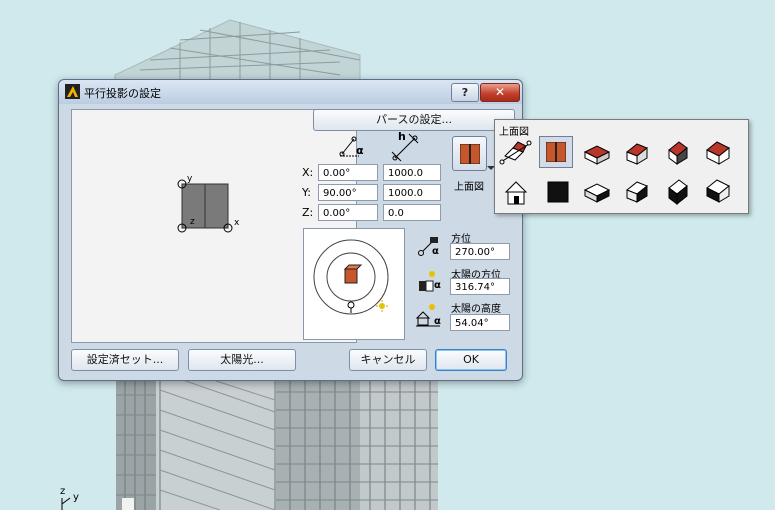 This screenshot has width=775, height=510. Describe the element at coordinates (437, 285) in the screenshot. I see `sun-azimuth-alpha-glyph: α` at that location.